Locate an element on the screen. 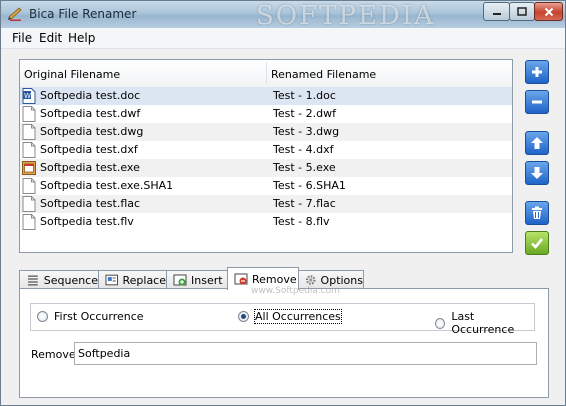 The height and width of the screenshot is (406, 566). renamed-filename: Test - 4.dxf is located at coordinates (303, 149).